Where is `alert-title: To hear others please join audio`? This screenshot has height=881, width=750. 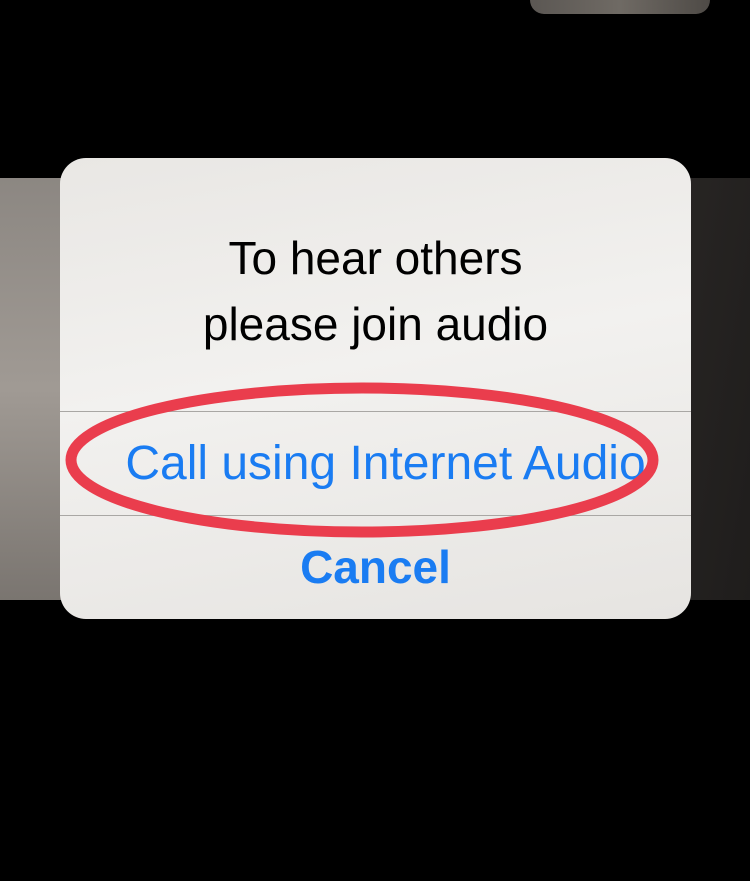 alert-title: To hear others please join audio is located at coordinates (375, 291).